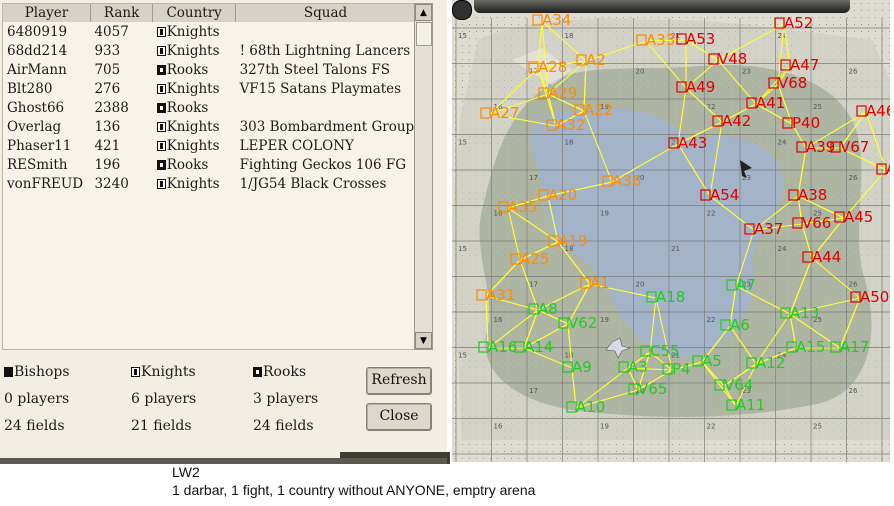 This screenshot has width=894, height=506. I want to click on refresh-button: Refresh, so click(399, 381).